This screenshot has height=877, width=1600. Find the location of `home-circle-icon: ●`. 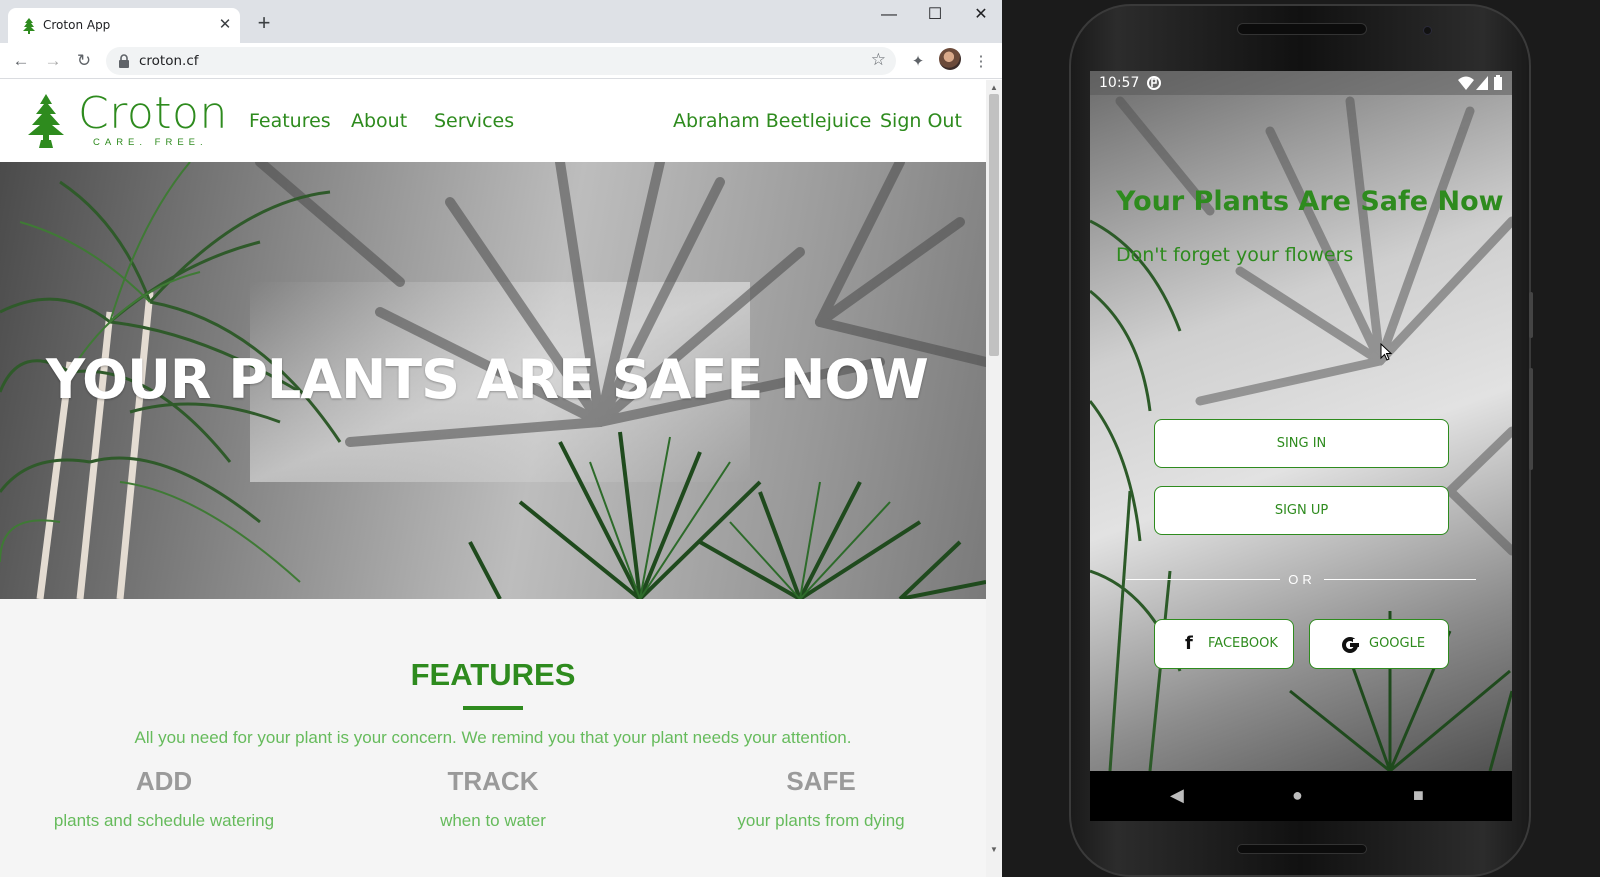

home-circle-icon: ● is located at coordinates (1297, 795).